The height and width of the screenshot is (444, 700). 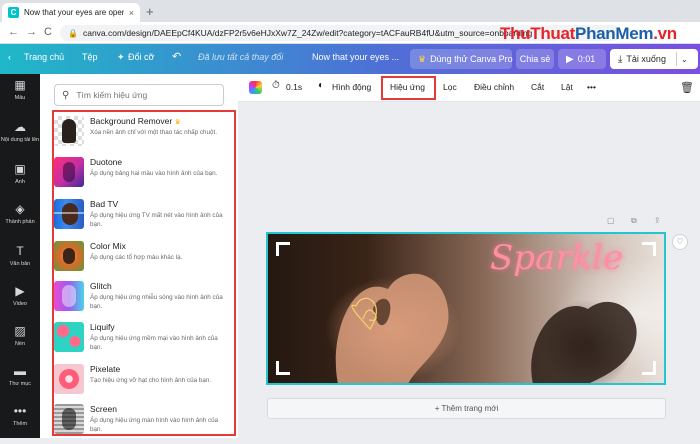 I want to click on rail-item-video: ▶ Video, so click(x=20, y=295).